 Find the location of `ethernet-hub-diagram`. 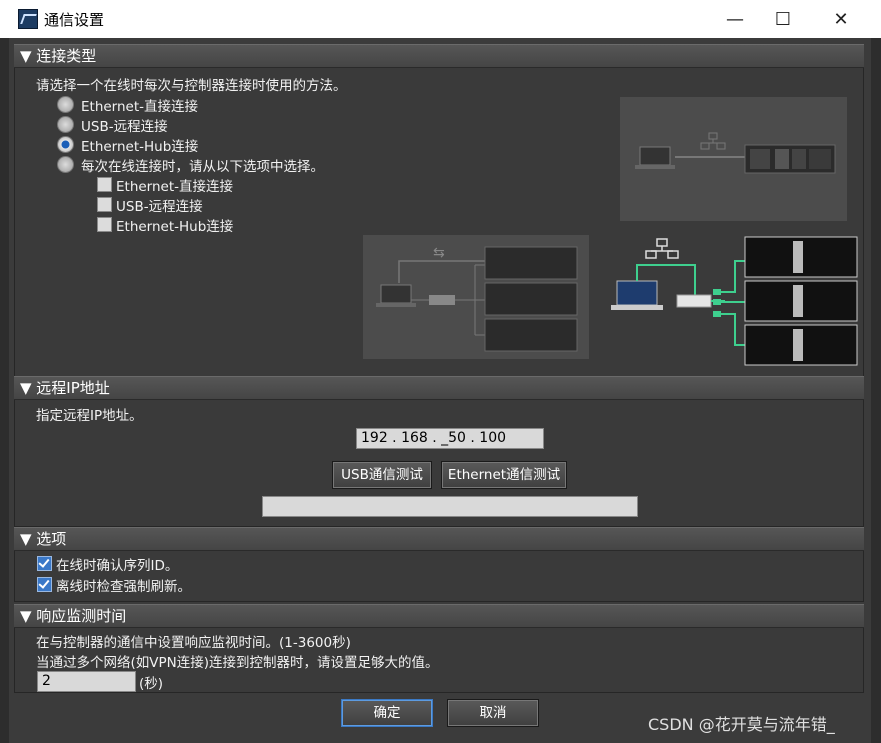

ethernet-hub-diagram is located at coordinates (732, 300).